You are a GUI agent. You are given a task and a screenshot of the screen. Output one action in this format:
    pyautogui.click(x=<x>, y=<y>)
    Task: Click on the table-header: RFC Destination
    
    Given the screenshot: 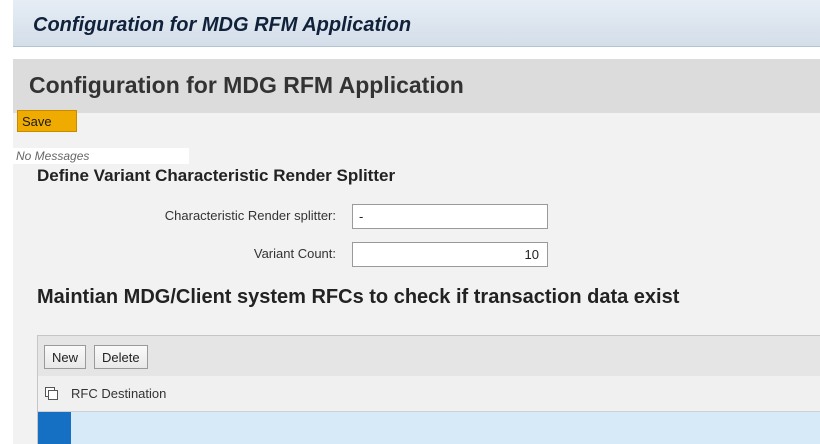 What is the action you would take?
    pyautogui.click(x=429, y=394)
    